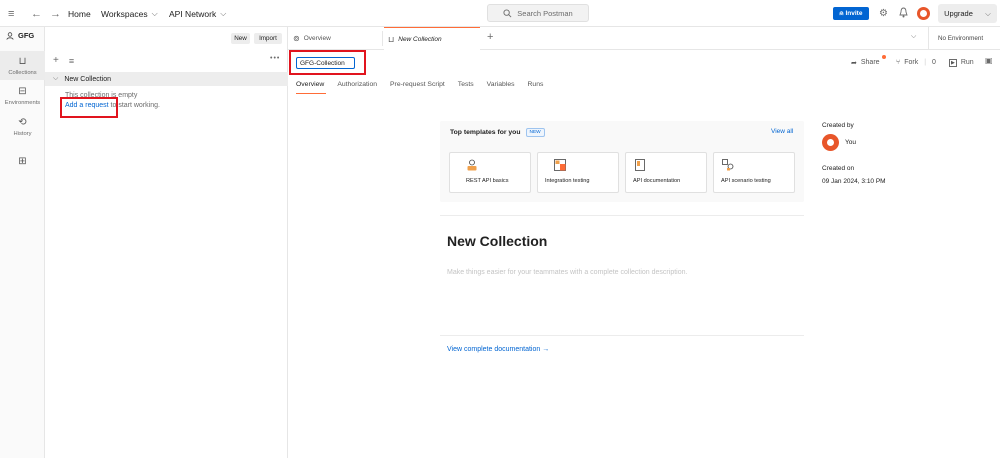  What do you see at coordinates (854, 181) in the screenshot?
I see `created-on-value: 09 Jan 2024, 3:10 PM` at bounding box center [854, 181].